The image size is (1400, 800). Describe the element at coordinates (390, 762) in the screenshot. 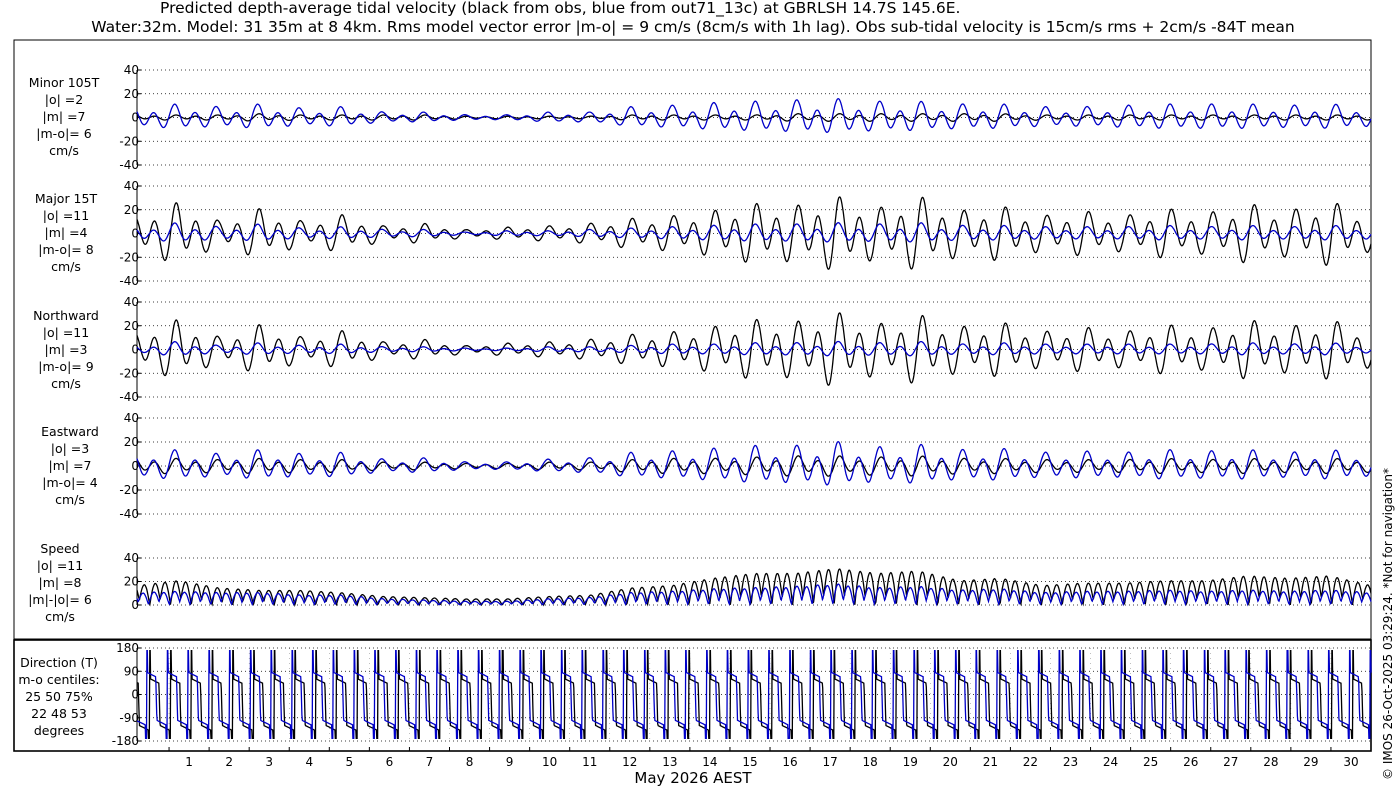

I see `x-tick-label: 6` at that location.